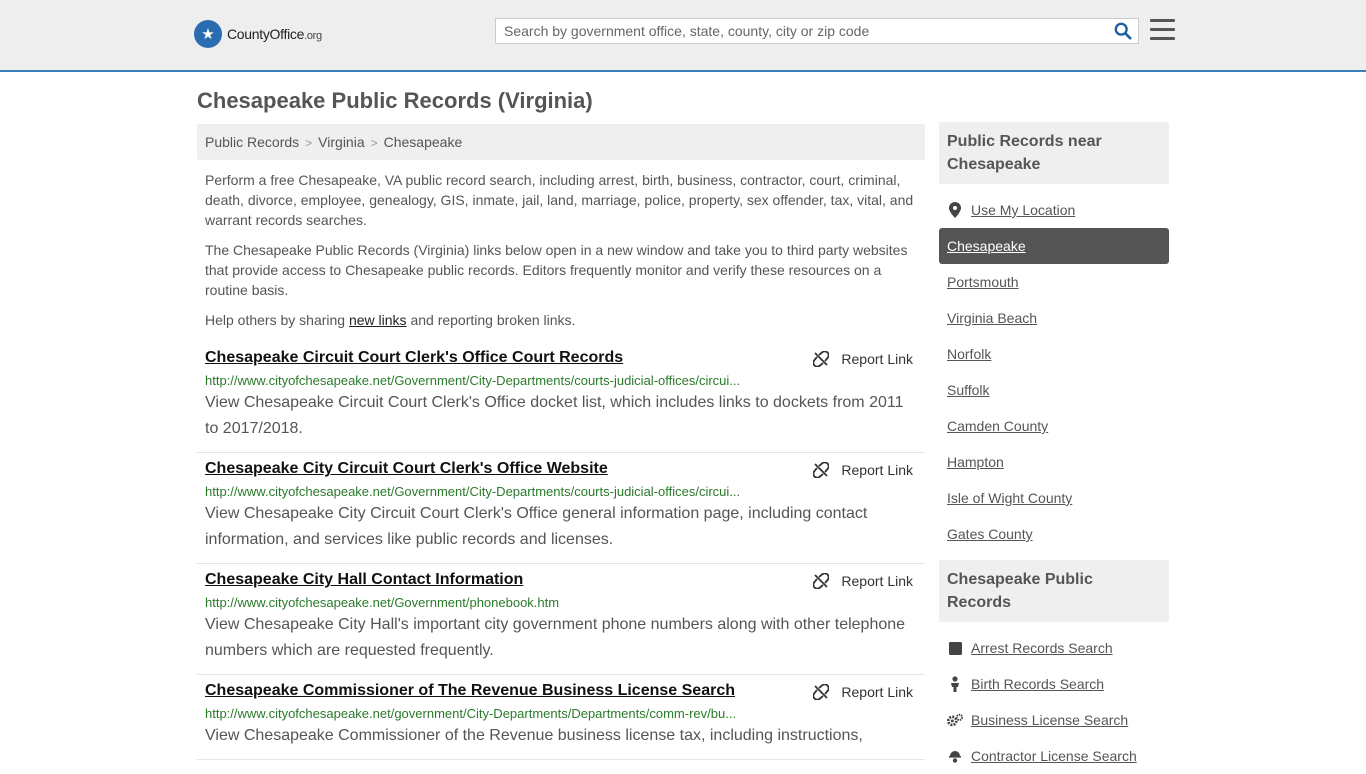  What do you see at coordinates (423, 142) in the screenshot?
I see `breadcrumb-chesapeake: Chesapeake` at bounding box center [423, 142].